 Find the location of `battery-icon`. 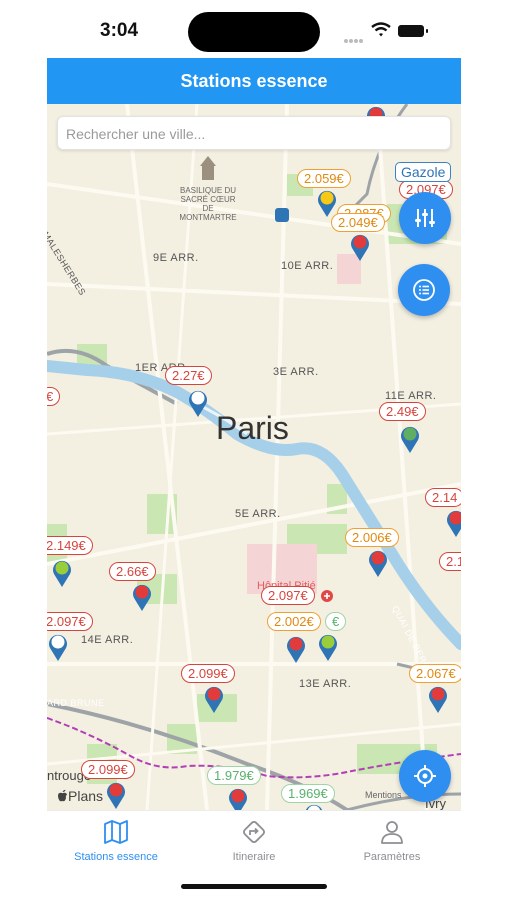

battery-icon is located at coordinates (413, 31).